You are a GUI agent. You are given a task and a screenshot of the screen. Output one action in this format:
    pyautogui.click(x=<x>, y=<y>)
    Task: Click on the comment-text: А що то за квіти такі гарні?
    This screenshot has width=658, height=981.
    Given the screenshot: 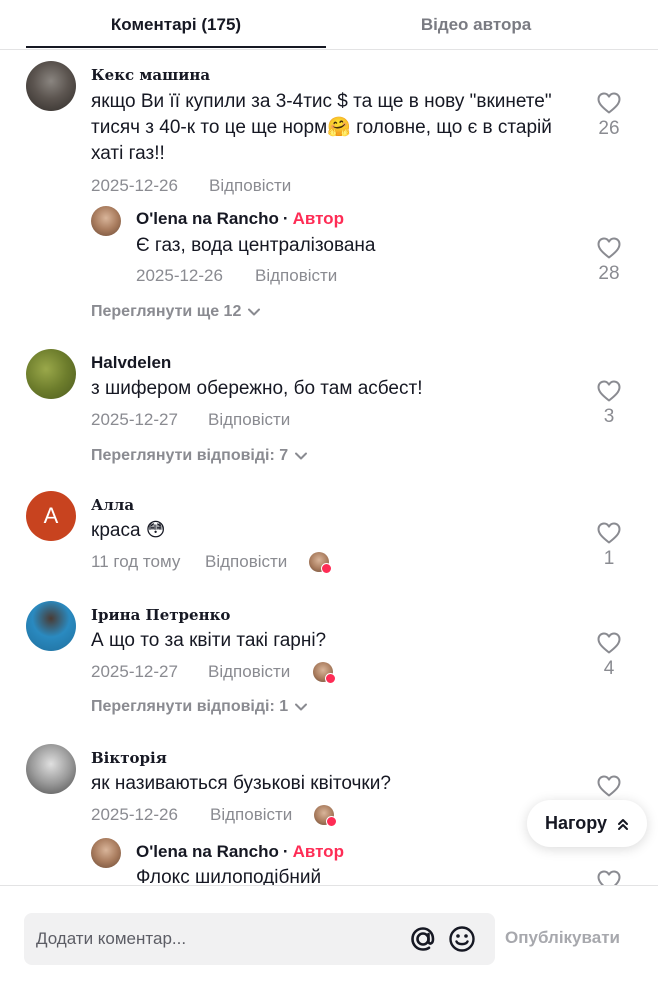 What is the action you would take?
    pyautogui.click(x=209, y=640)
    